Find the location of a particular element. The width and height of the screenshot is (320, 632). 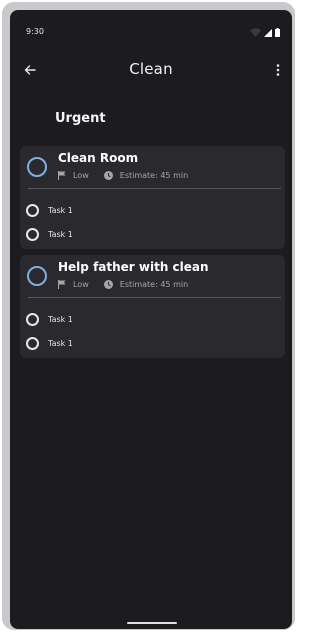

signal-icon is located at coordinates (268, 33).